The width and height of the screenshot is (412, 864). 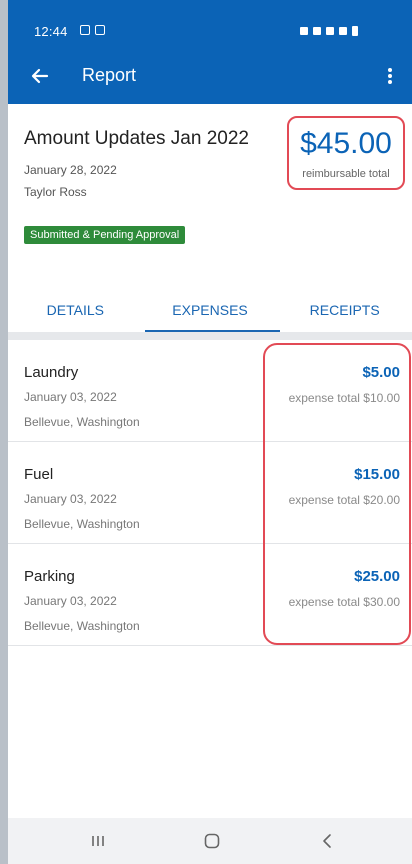 I want to click on expense-name: Laundry, so click(x=51, y=372).